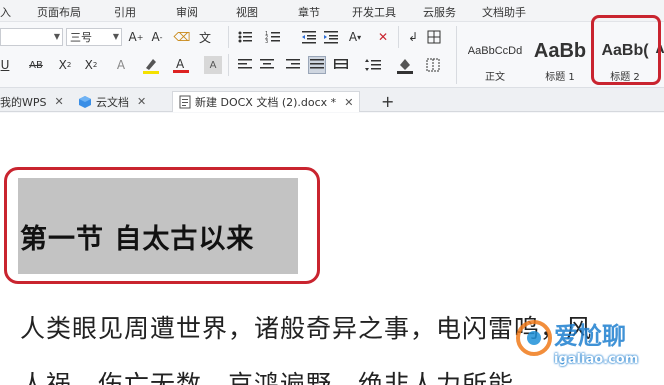 The height and width of the screenshot is (385, 664). Describe the element at coordinates (245, 65) in the screenshot. I see `align-left-icon` at that location.